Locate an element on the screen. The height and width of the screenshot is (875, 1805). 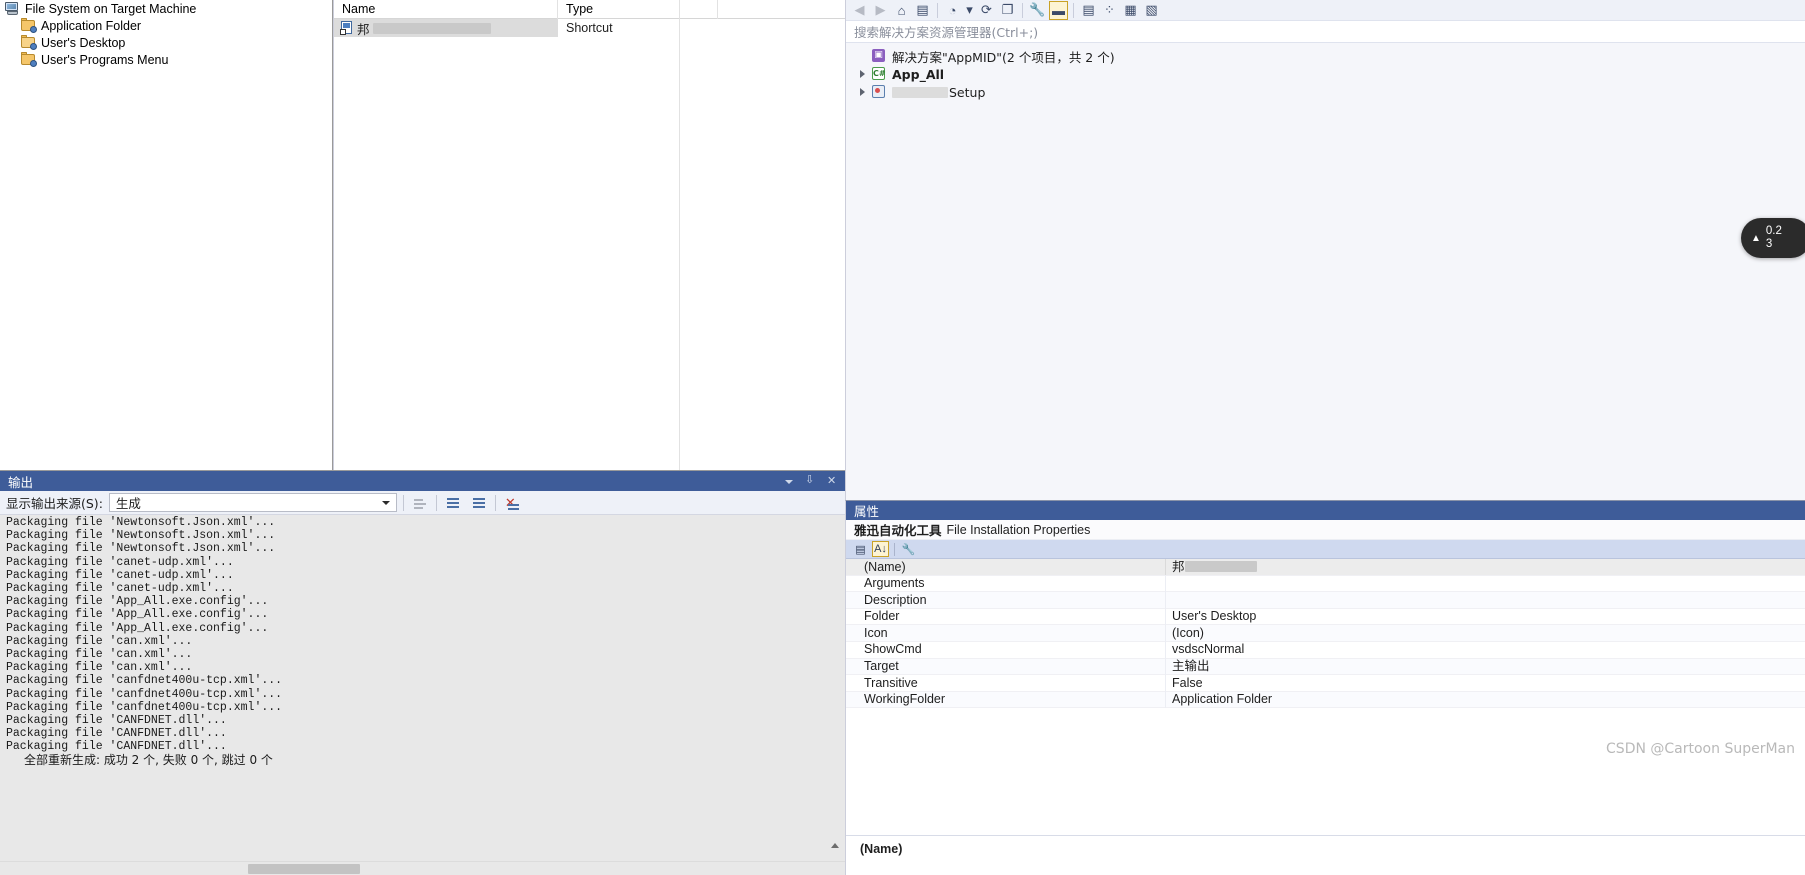
property-row-showcmd: ShowCmd vsdscNormal is located at coordinates (1325, 650).